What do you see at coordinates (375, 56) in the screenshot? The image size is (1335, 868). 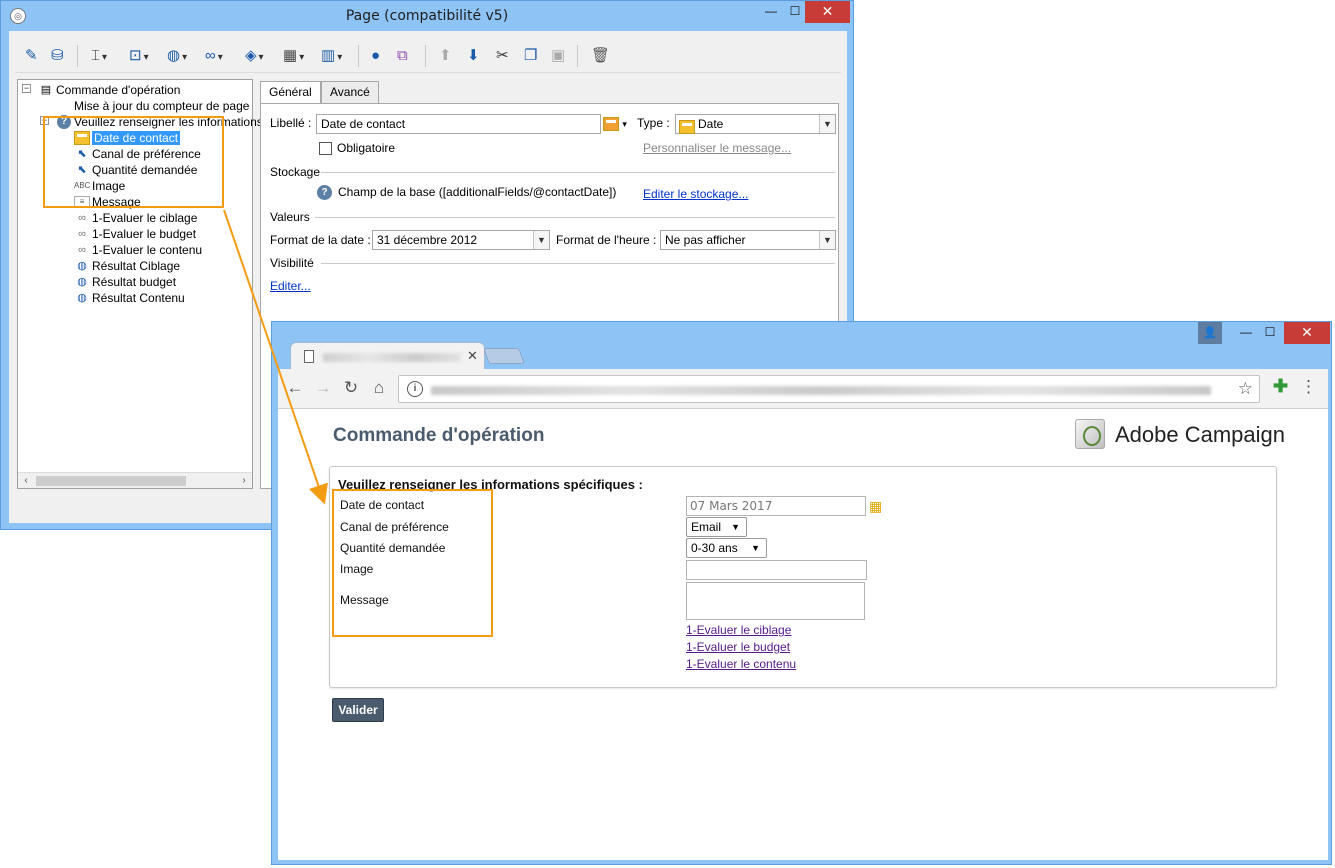 I see `person-icon: ●` at bounding box center [375, 56].